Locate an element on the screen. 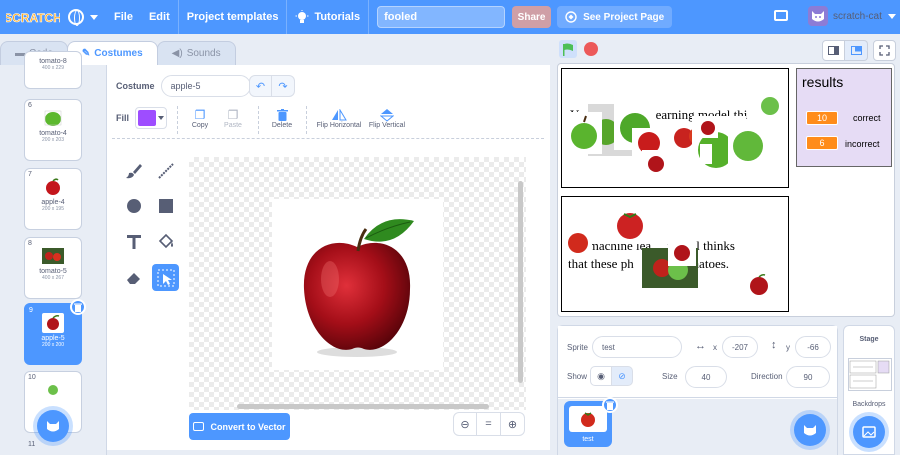 The image size is (900, 455). scratch-logo: SCRATCH is located at coordinates (33, 17).